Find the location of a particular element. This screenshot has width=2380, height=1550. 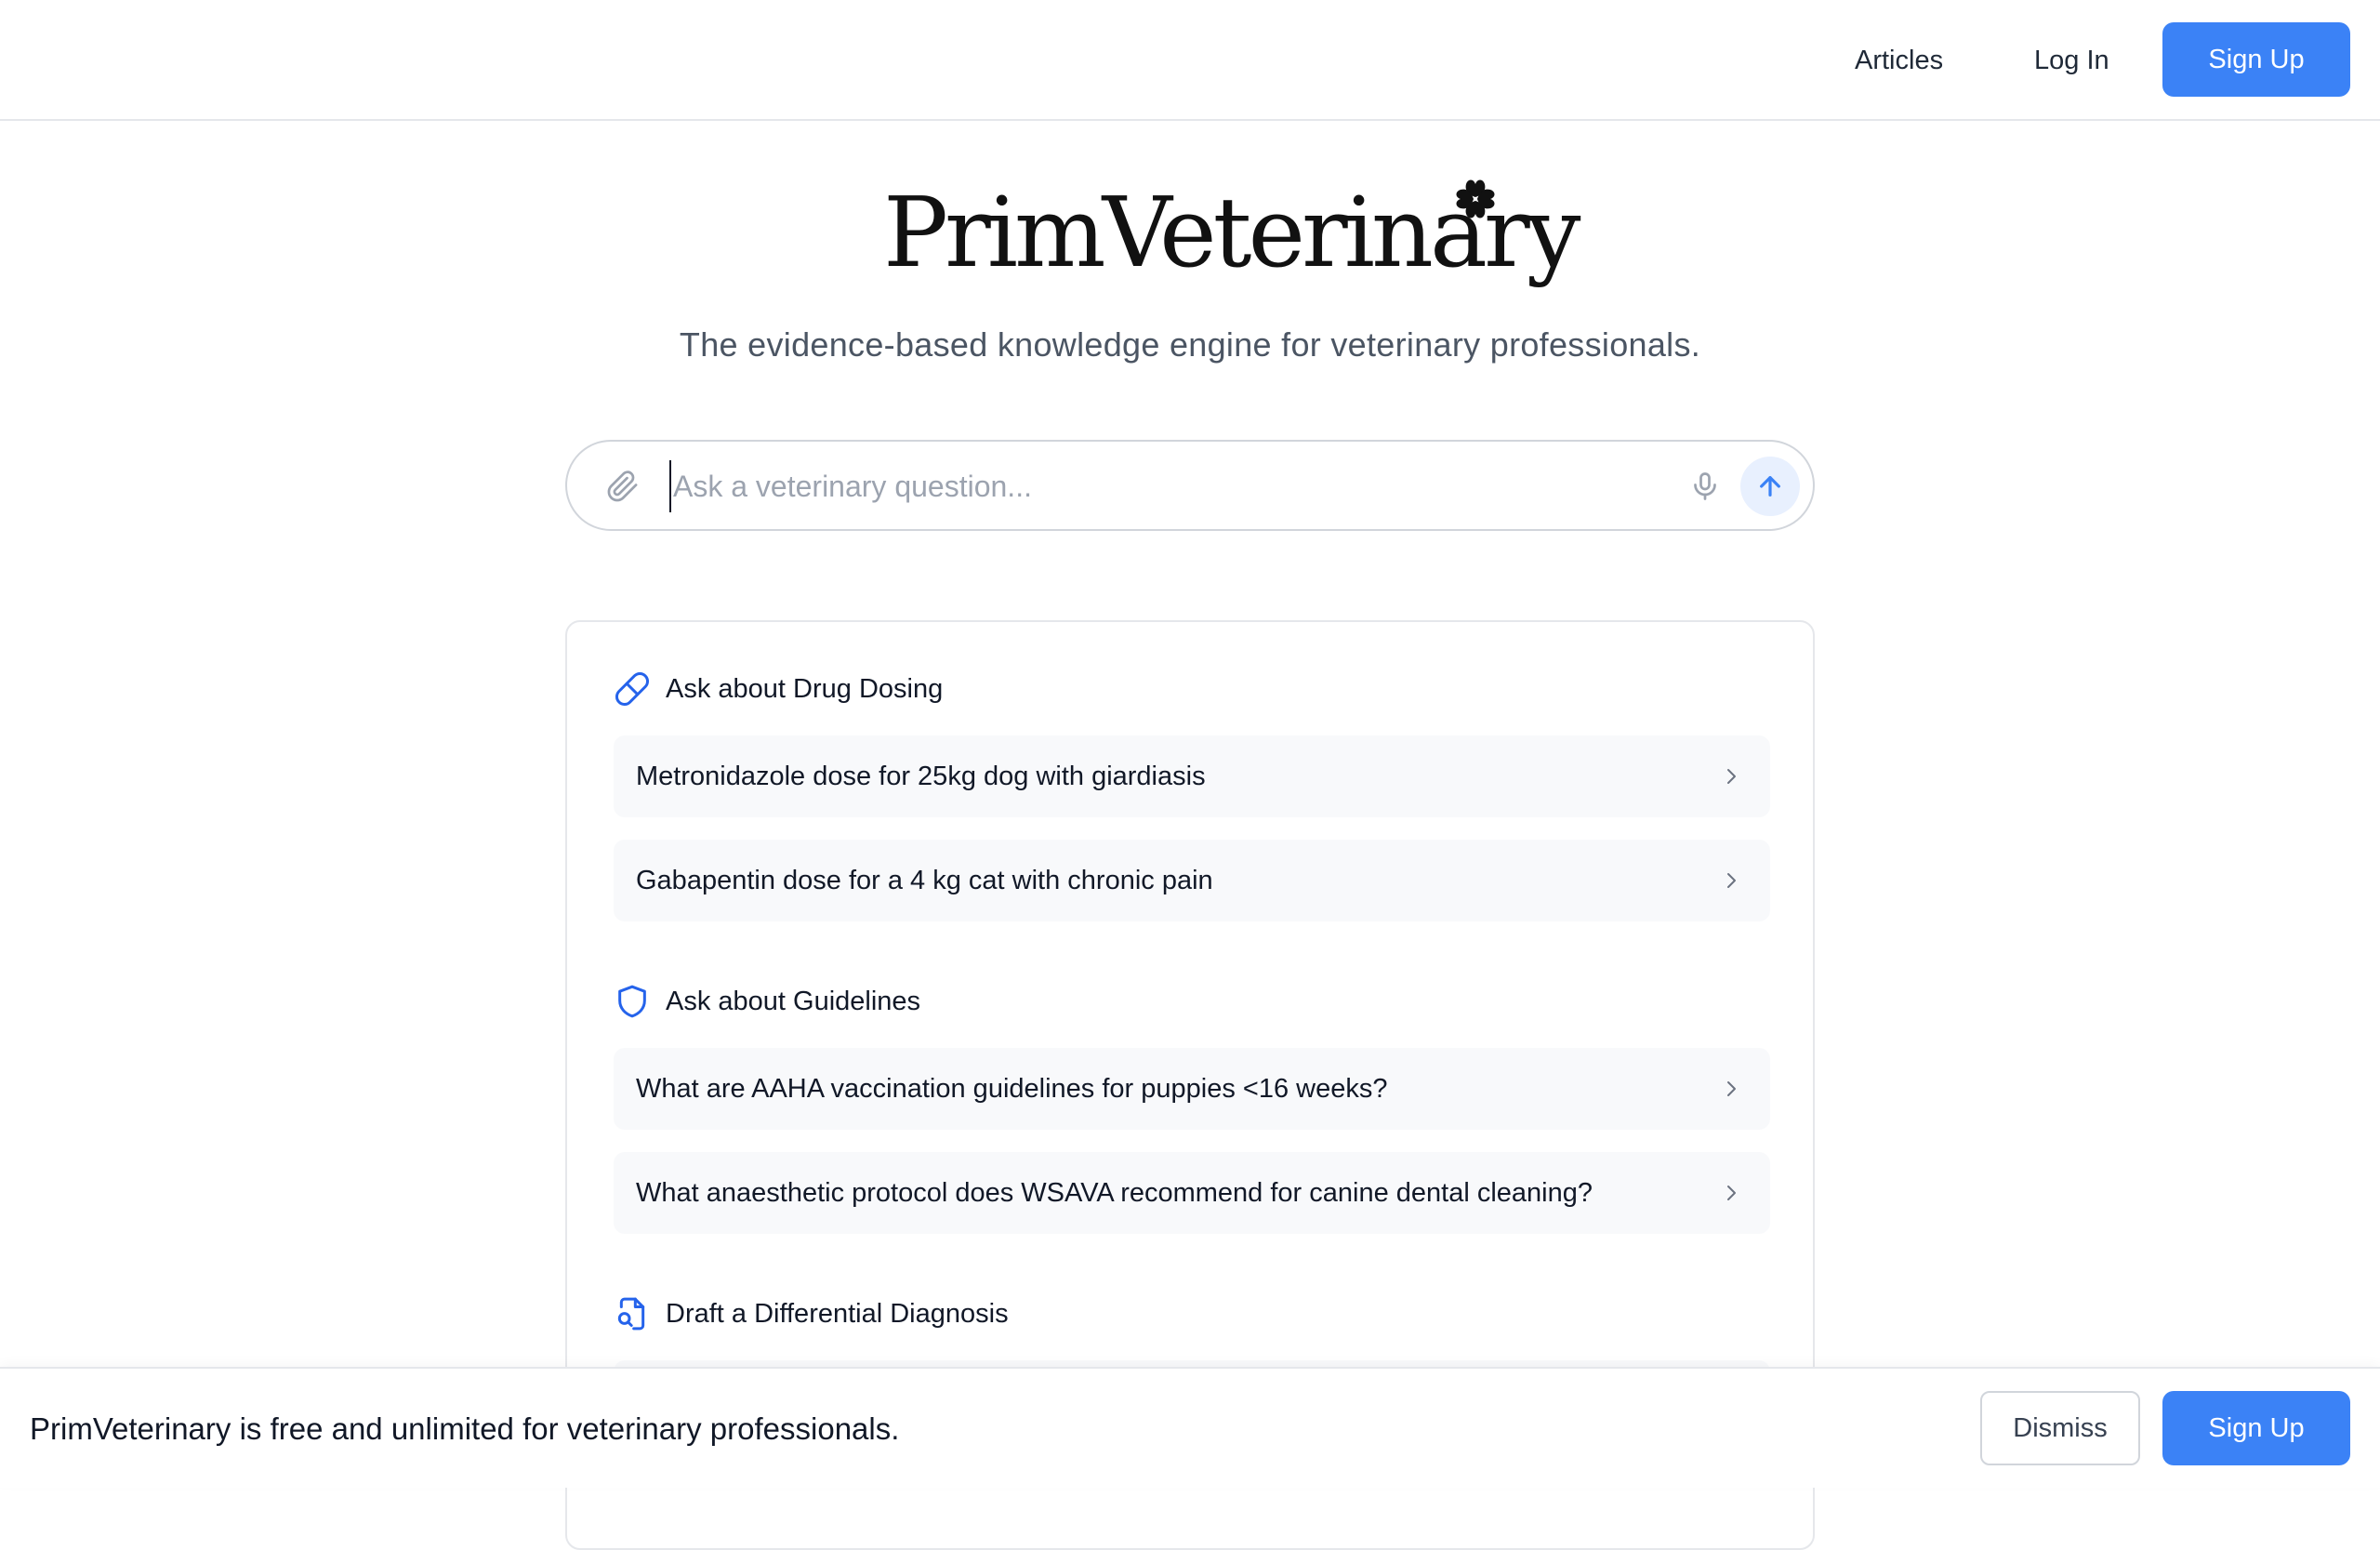

top-nav: Articles Log In Sign Up is located at coordinates (1190, 60).